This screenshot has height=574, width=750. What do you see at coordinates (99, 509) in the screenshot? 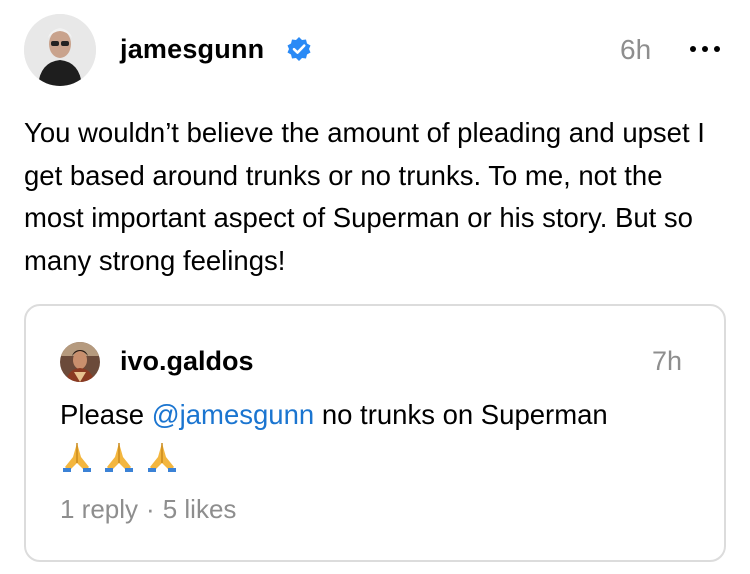
I see `reply-count: 1 reply` at bounding box center [99, 509].